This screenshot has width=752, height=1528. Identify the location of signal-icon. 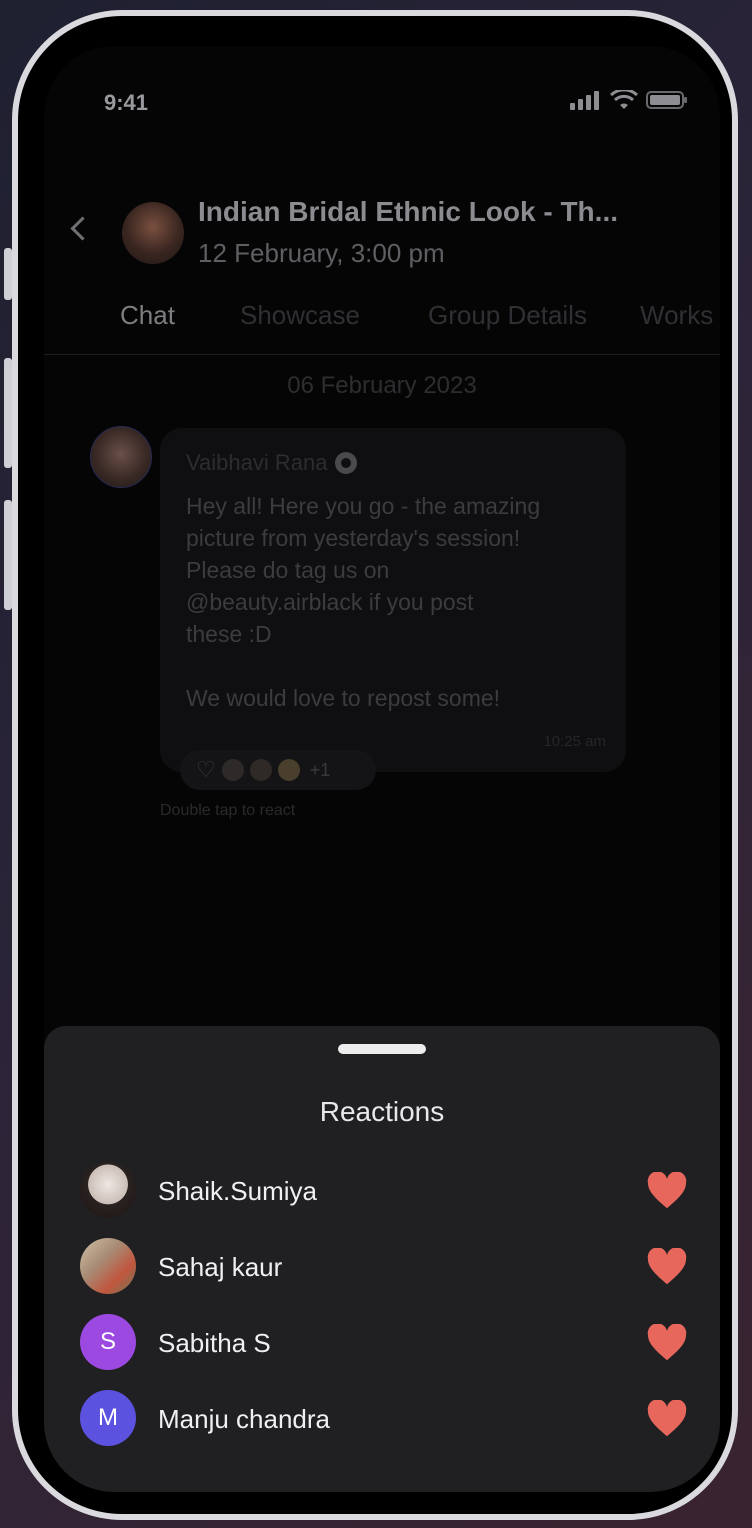
(584, 100).